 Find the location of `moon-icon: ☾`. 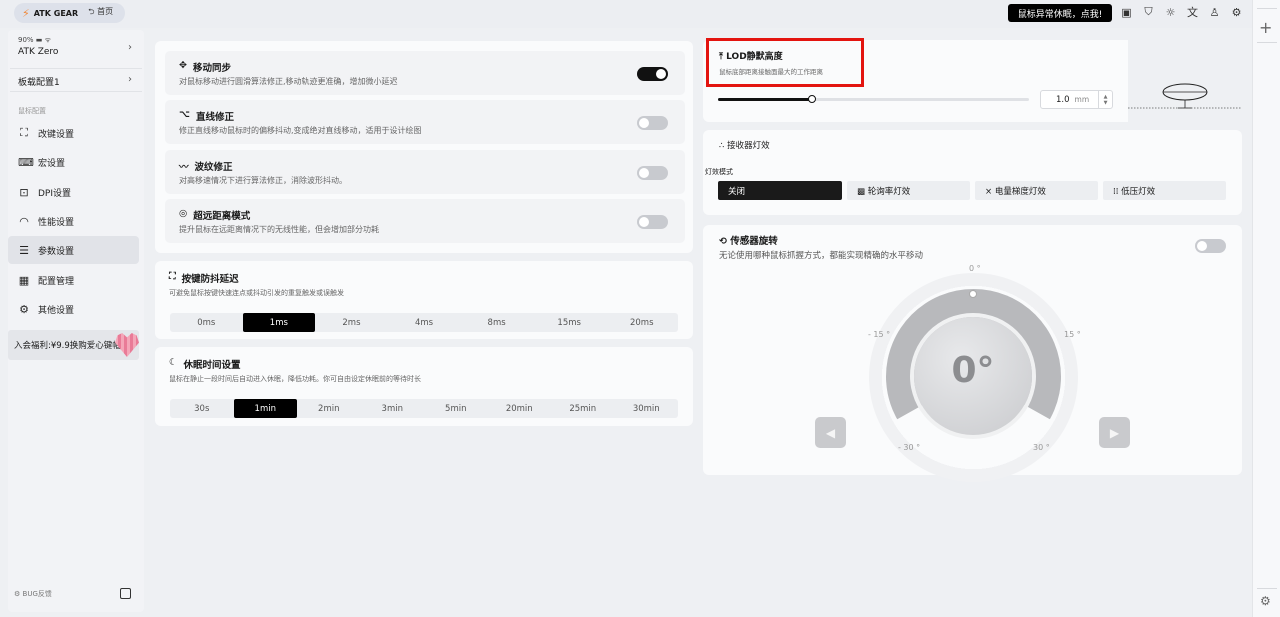

moon-icon: ☾ is located at coordinates (173, 362).